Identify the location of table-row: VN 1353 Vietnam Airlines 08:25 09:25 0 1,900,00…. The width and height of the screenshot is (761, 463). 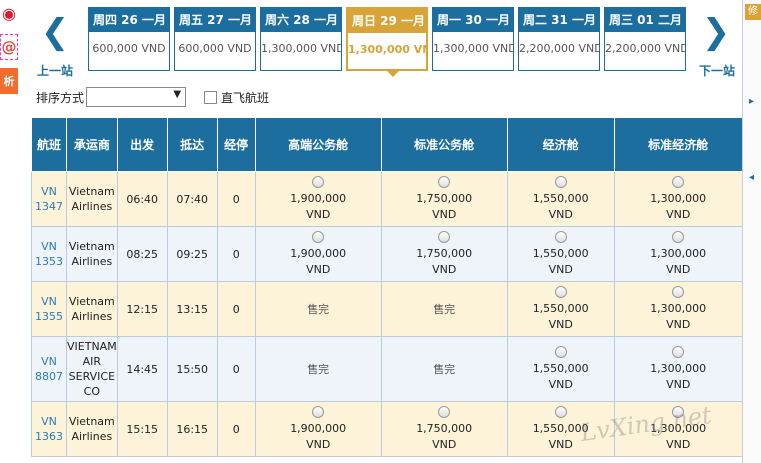
(387, 254).